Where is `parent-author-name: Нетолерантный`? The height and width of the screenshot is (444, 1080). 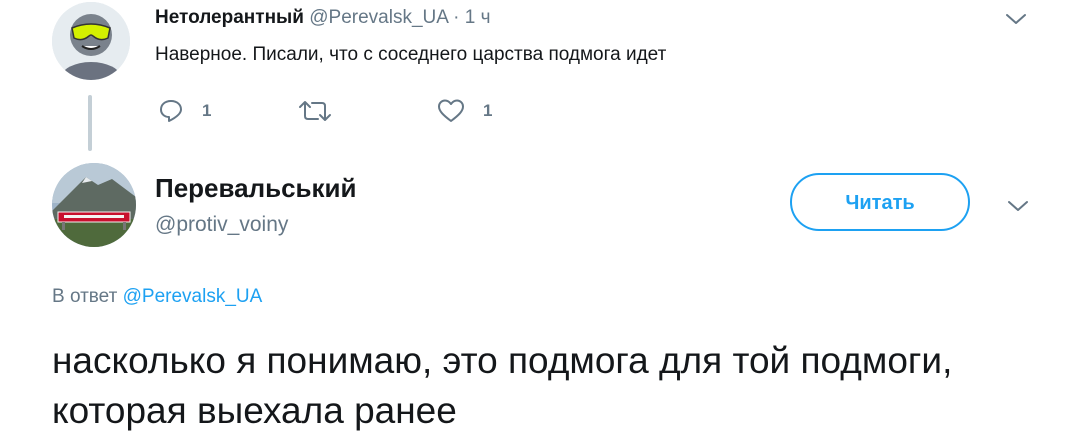 parent-author-name: Нетолерантный is located at coordinates (229, 17).